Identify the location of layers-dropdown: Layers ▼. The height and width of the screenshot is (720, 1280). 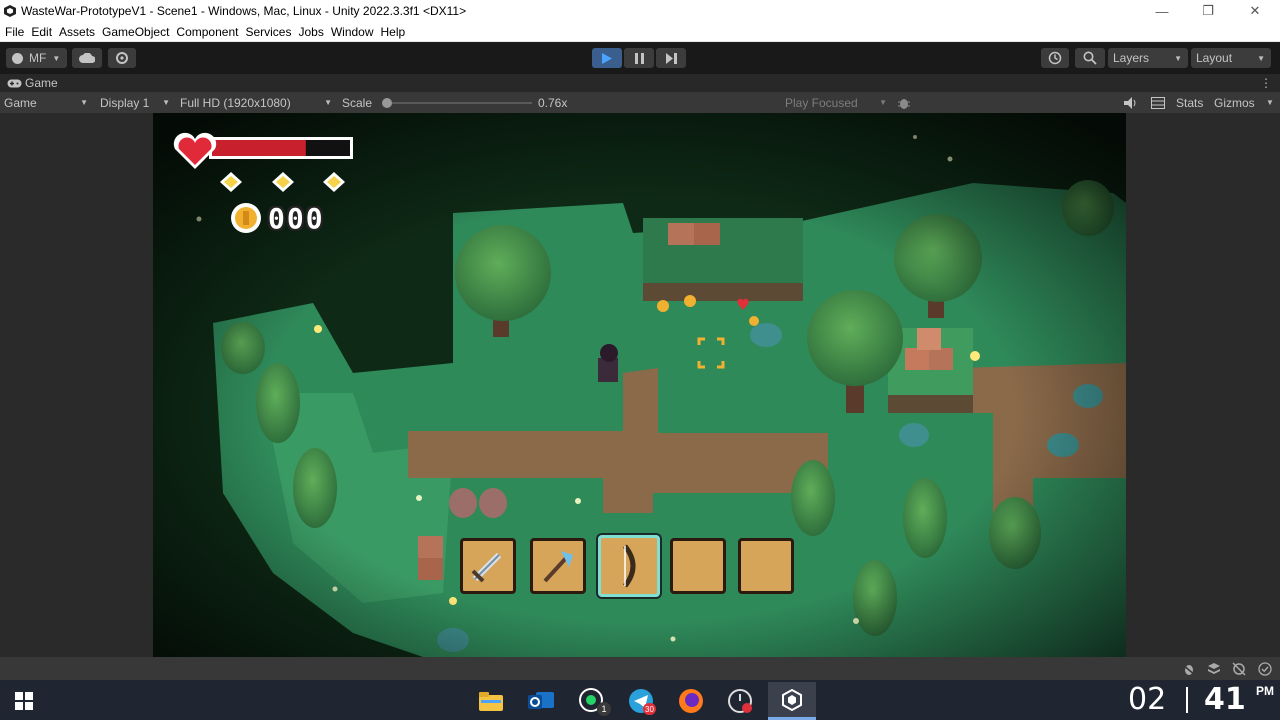
(1148, 58).